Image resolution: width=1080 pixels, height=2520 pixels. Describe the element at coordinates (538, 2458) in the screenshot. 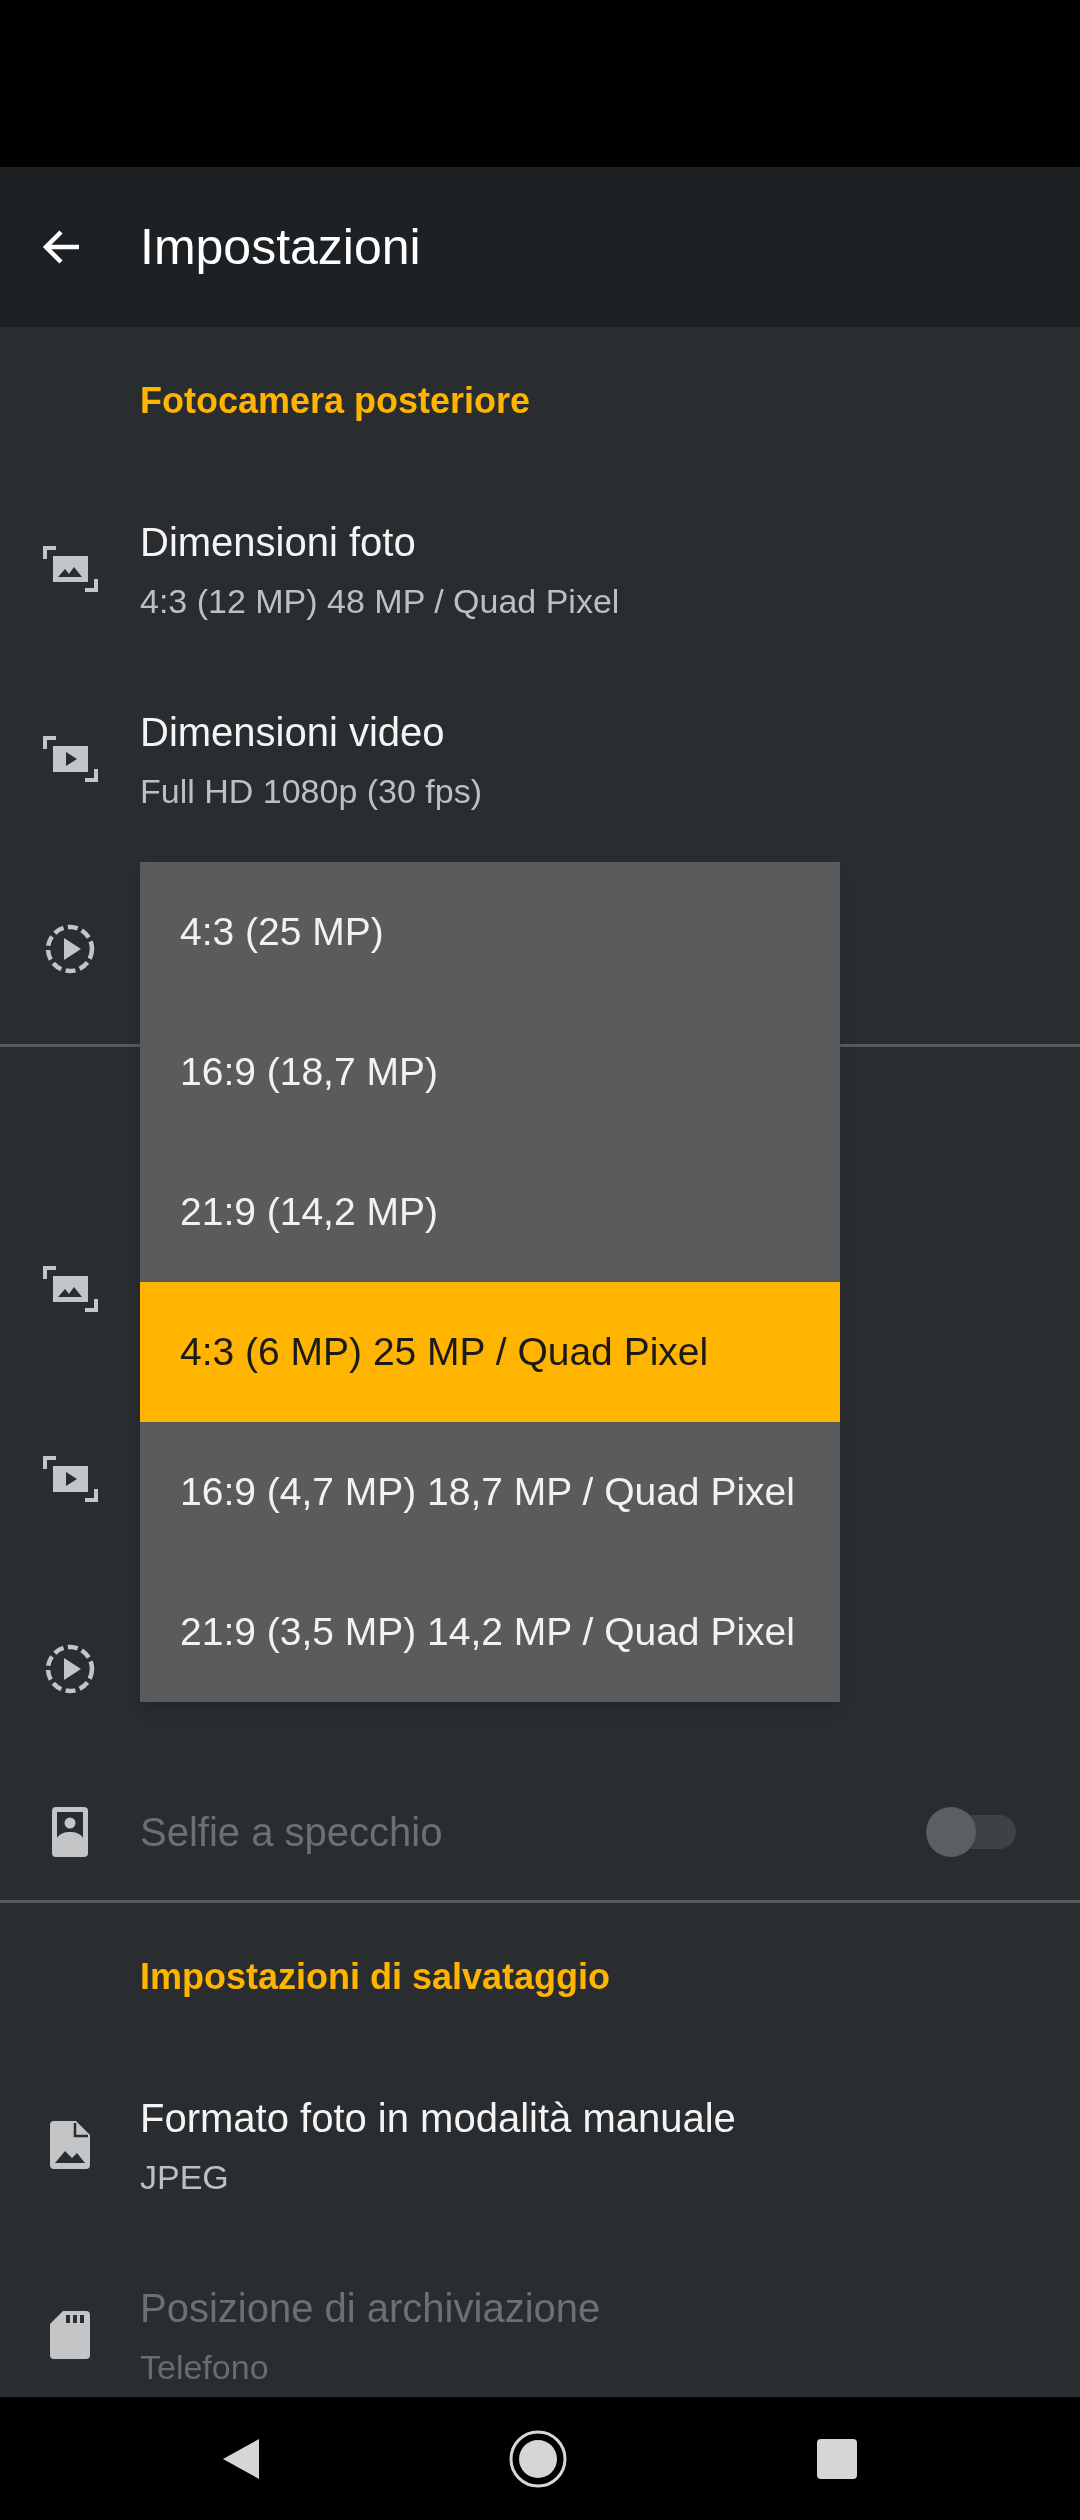

I see `home-icon` at that location.